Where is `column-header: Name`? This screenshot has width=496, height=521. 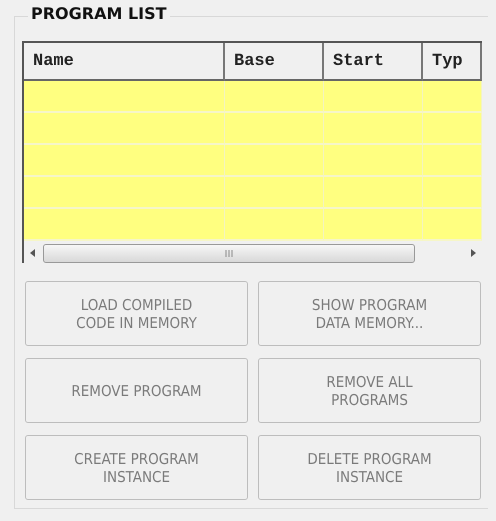
column-header: Name is located at coordinates (124, 62).